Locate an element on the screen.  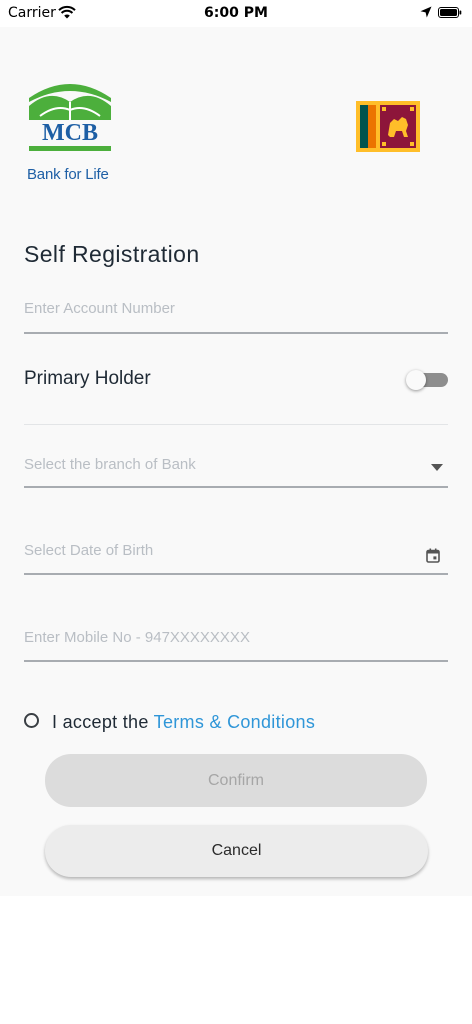
dropdown-arrow-icon is located at coordinates (437, 467).